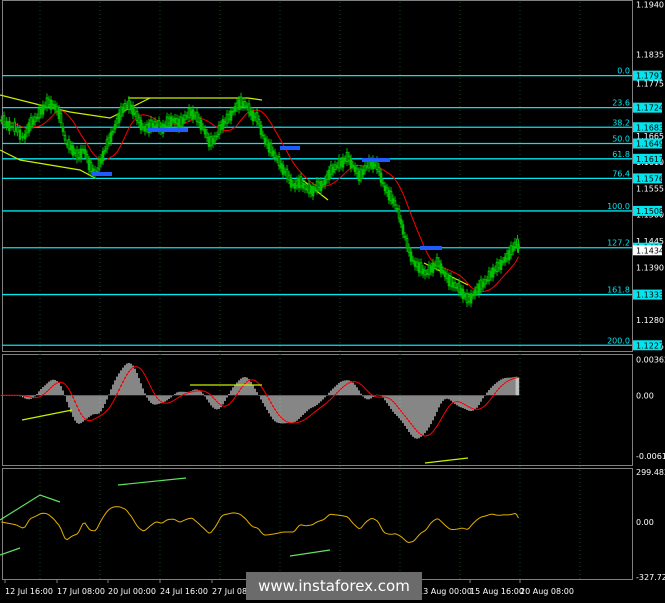  Describe the element at coordinates (621, 139) in the screenshot. I see `fib-ratio-label: 50.0` at that location.